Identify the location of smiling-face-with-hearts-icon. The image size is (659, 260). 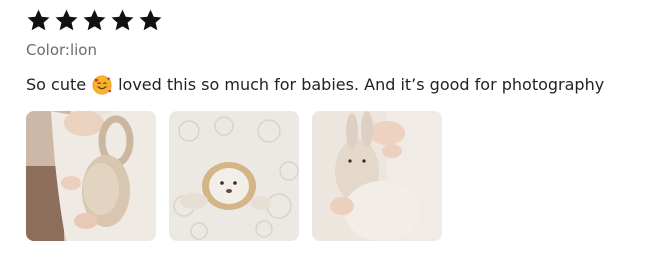
(102, 85).